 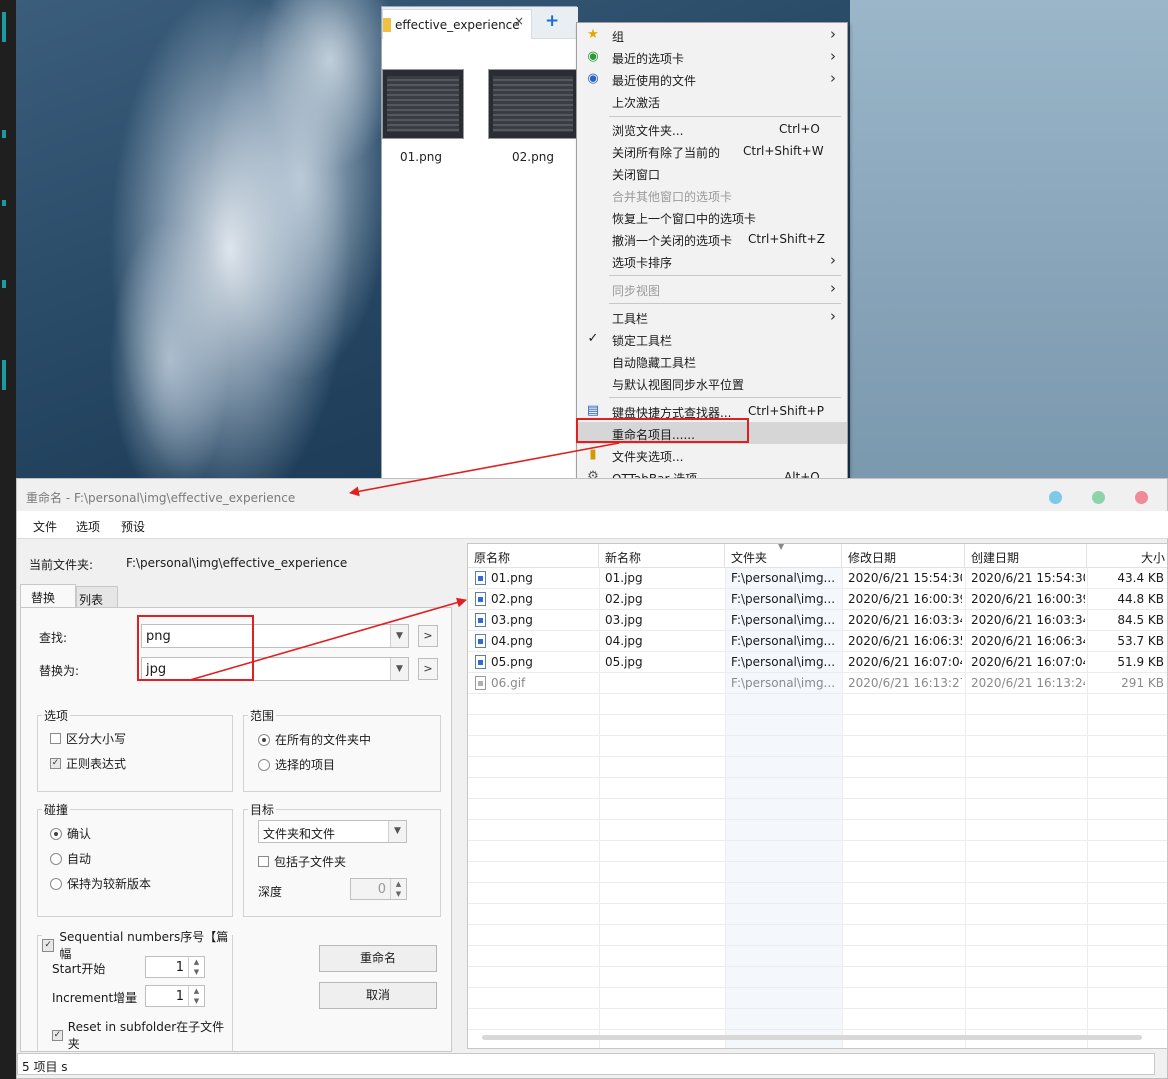 I want to click on menu-presets: 预设, so click(x=133, y=526).